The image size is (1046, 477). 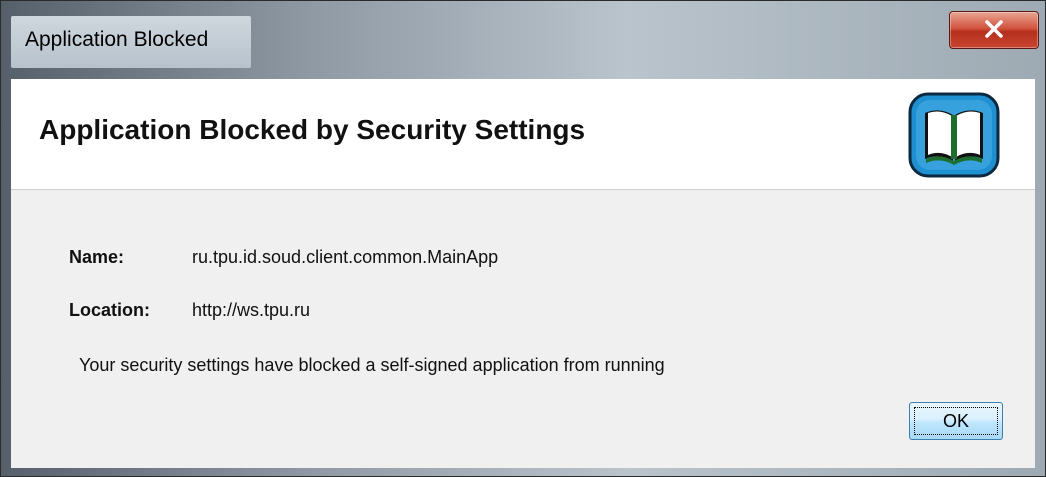 I want to click on ok-button: OK, so click(x=956, y=421).